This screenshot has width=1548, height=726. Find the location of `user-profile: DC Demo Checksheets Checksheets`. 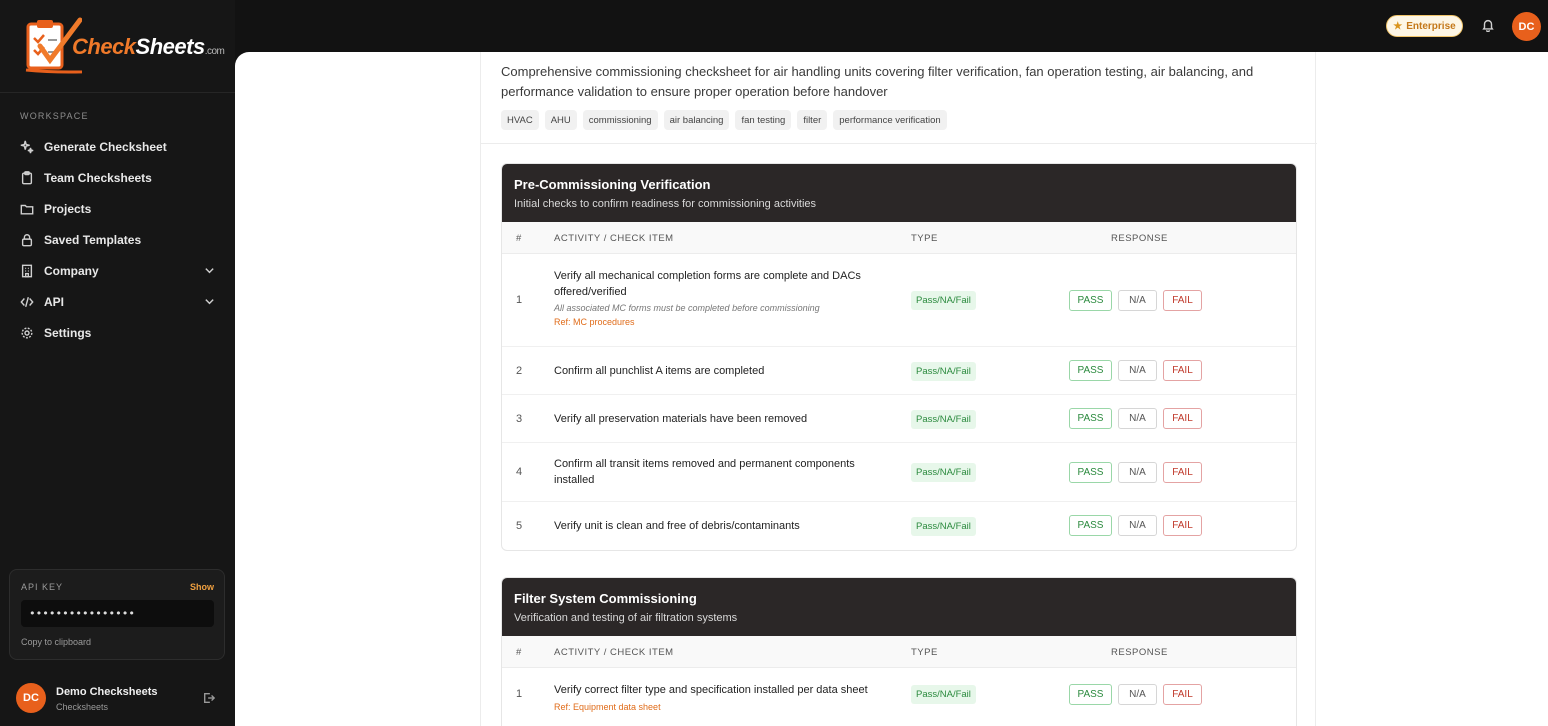

user-profile: DC Demo Checksheets Checksheets is located at coordinates (118, 699).